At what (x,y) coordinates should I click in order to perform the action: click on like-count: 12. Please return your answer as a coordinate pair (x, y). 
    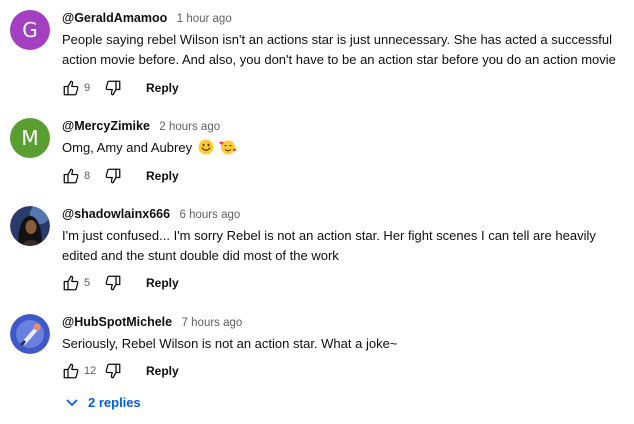
    Looking at the image, I should click on (90, 371).